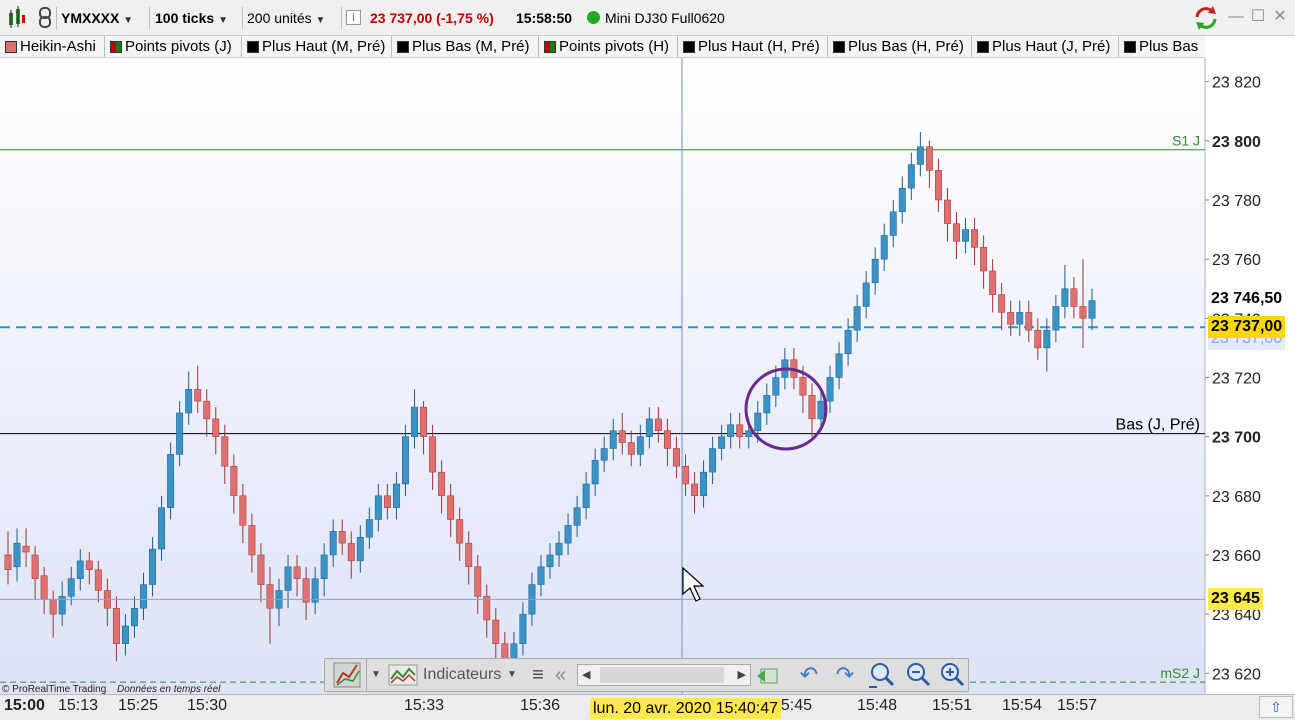 The image size is (1295, 720). What do you see at coordinates (1206, 18) in the screenshot?
I see `refresh-icon` at bounding box center [1206, 18].